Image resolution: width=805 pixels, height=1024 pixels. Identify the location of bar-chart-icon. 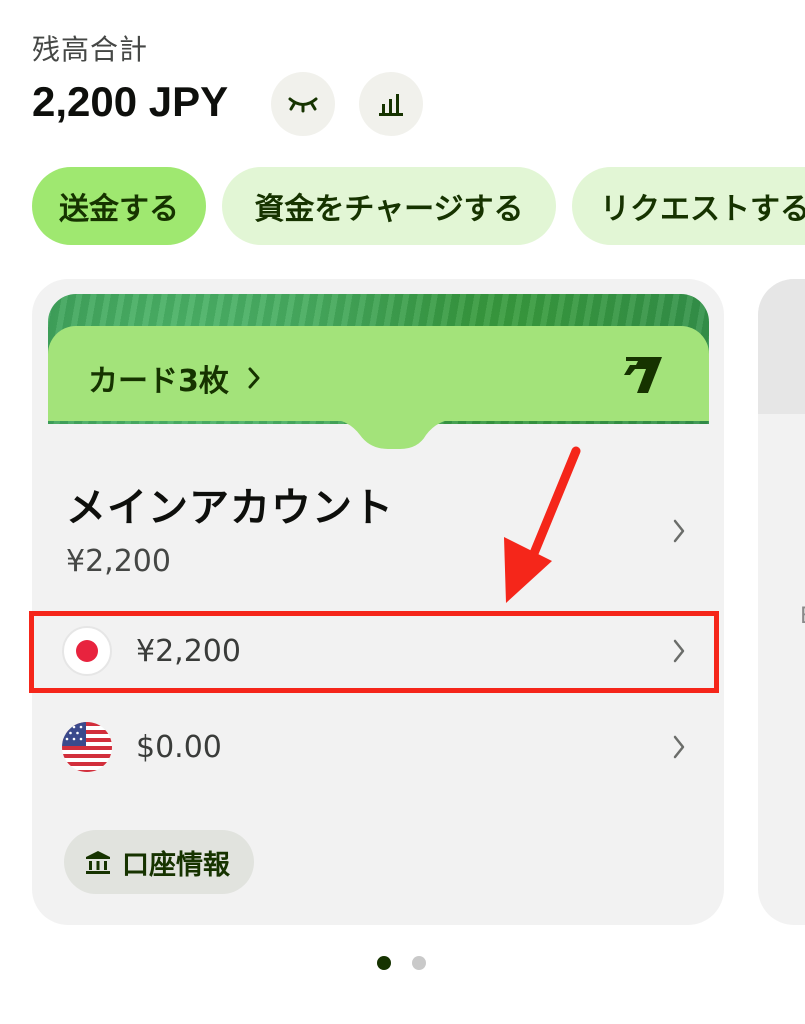
(391, 105).